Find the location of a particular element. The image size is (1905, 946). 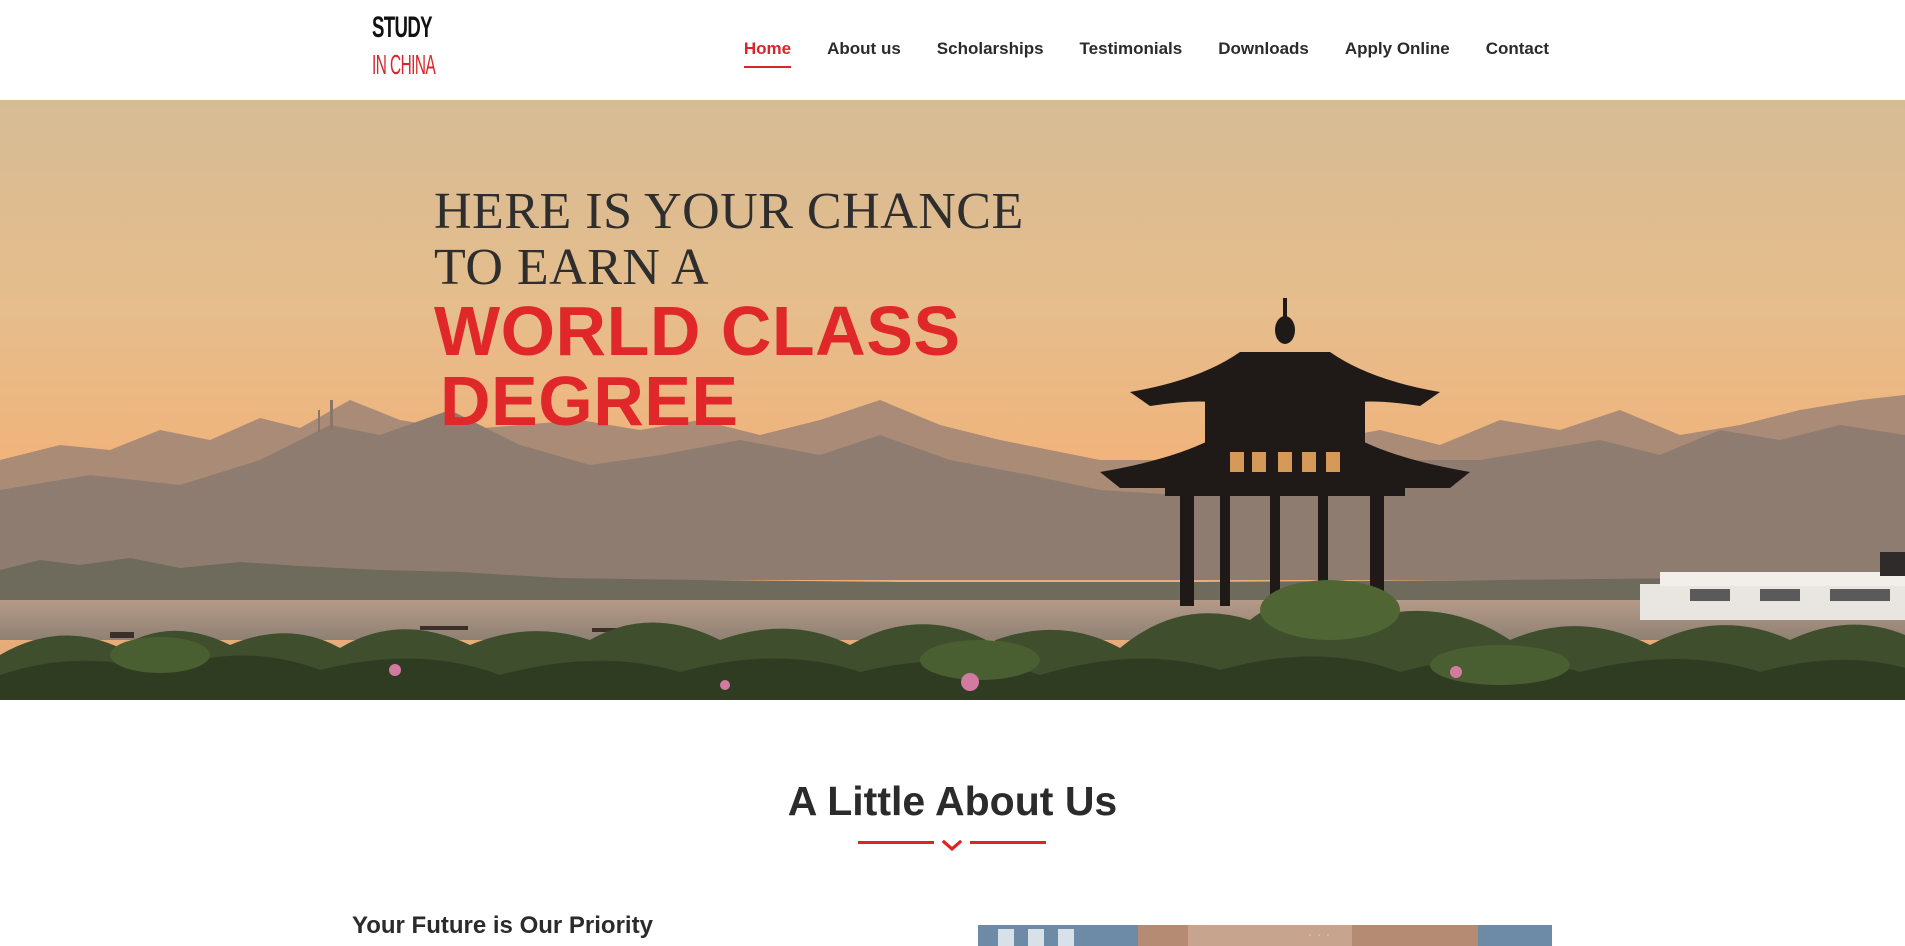

about-subheading: Your Future is Our Priority is located at coordinates (502, 925).